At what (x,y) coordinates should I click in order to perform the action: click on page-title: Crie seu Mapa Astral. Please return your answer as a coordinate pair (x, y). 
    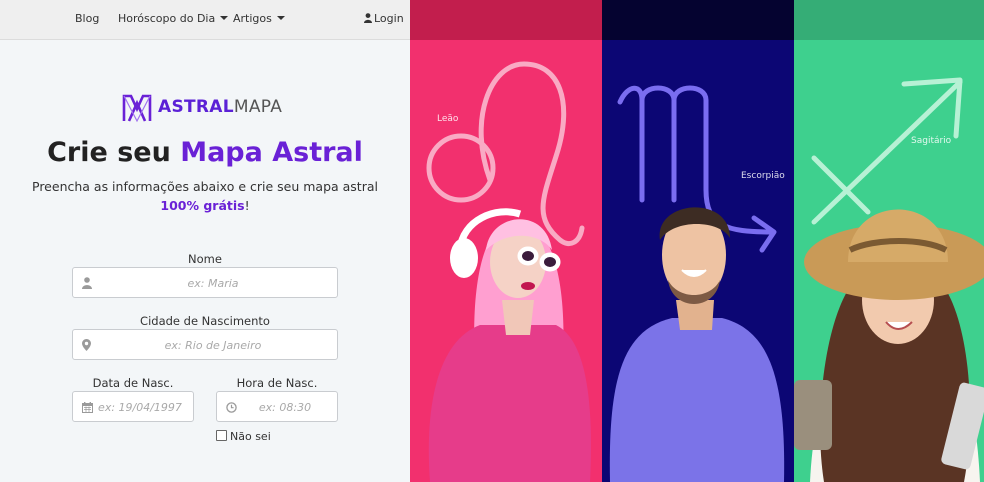
    Looking at the image, I should click on (205, 152).